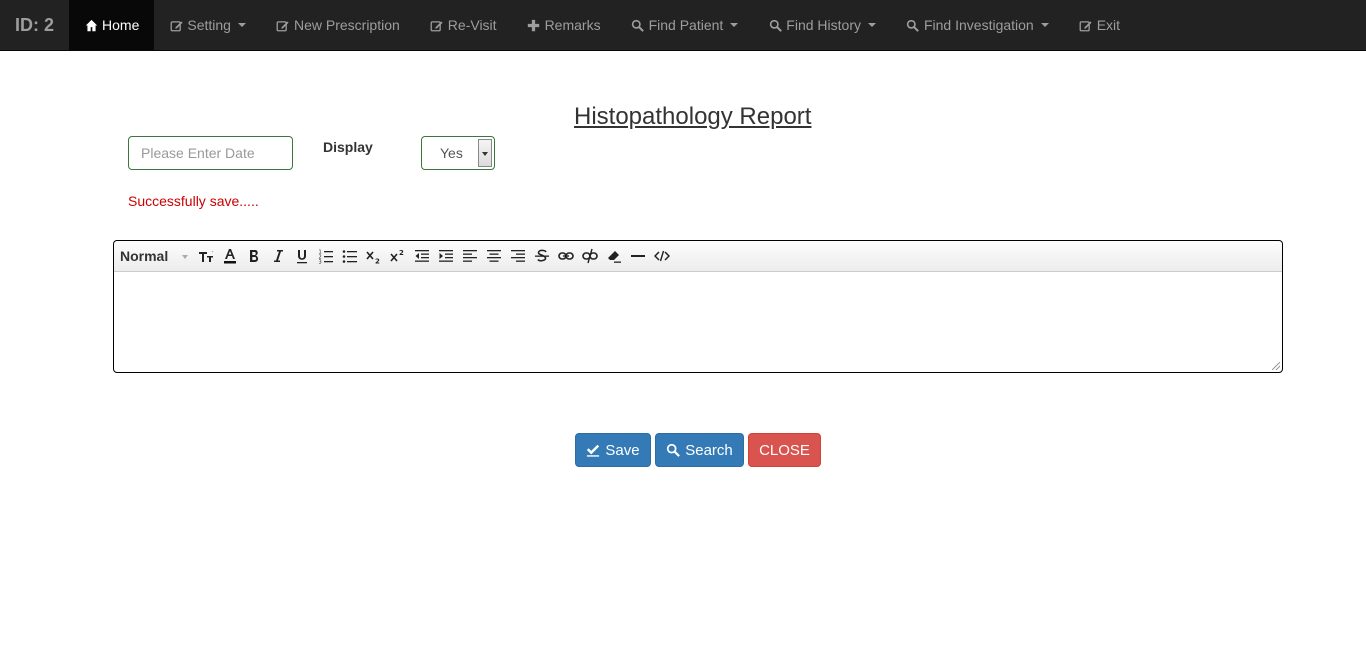 The image size is (1366, 654). Describe the element at coordinates (662, 256) in the screenshot. I see `code-view-icon` at that location.